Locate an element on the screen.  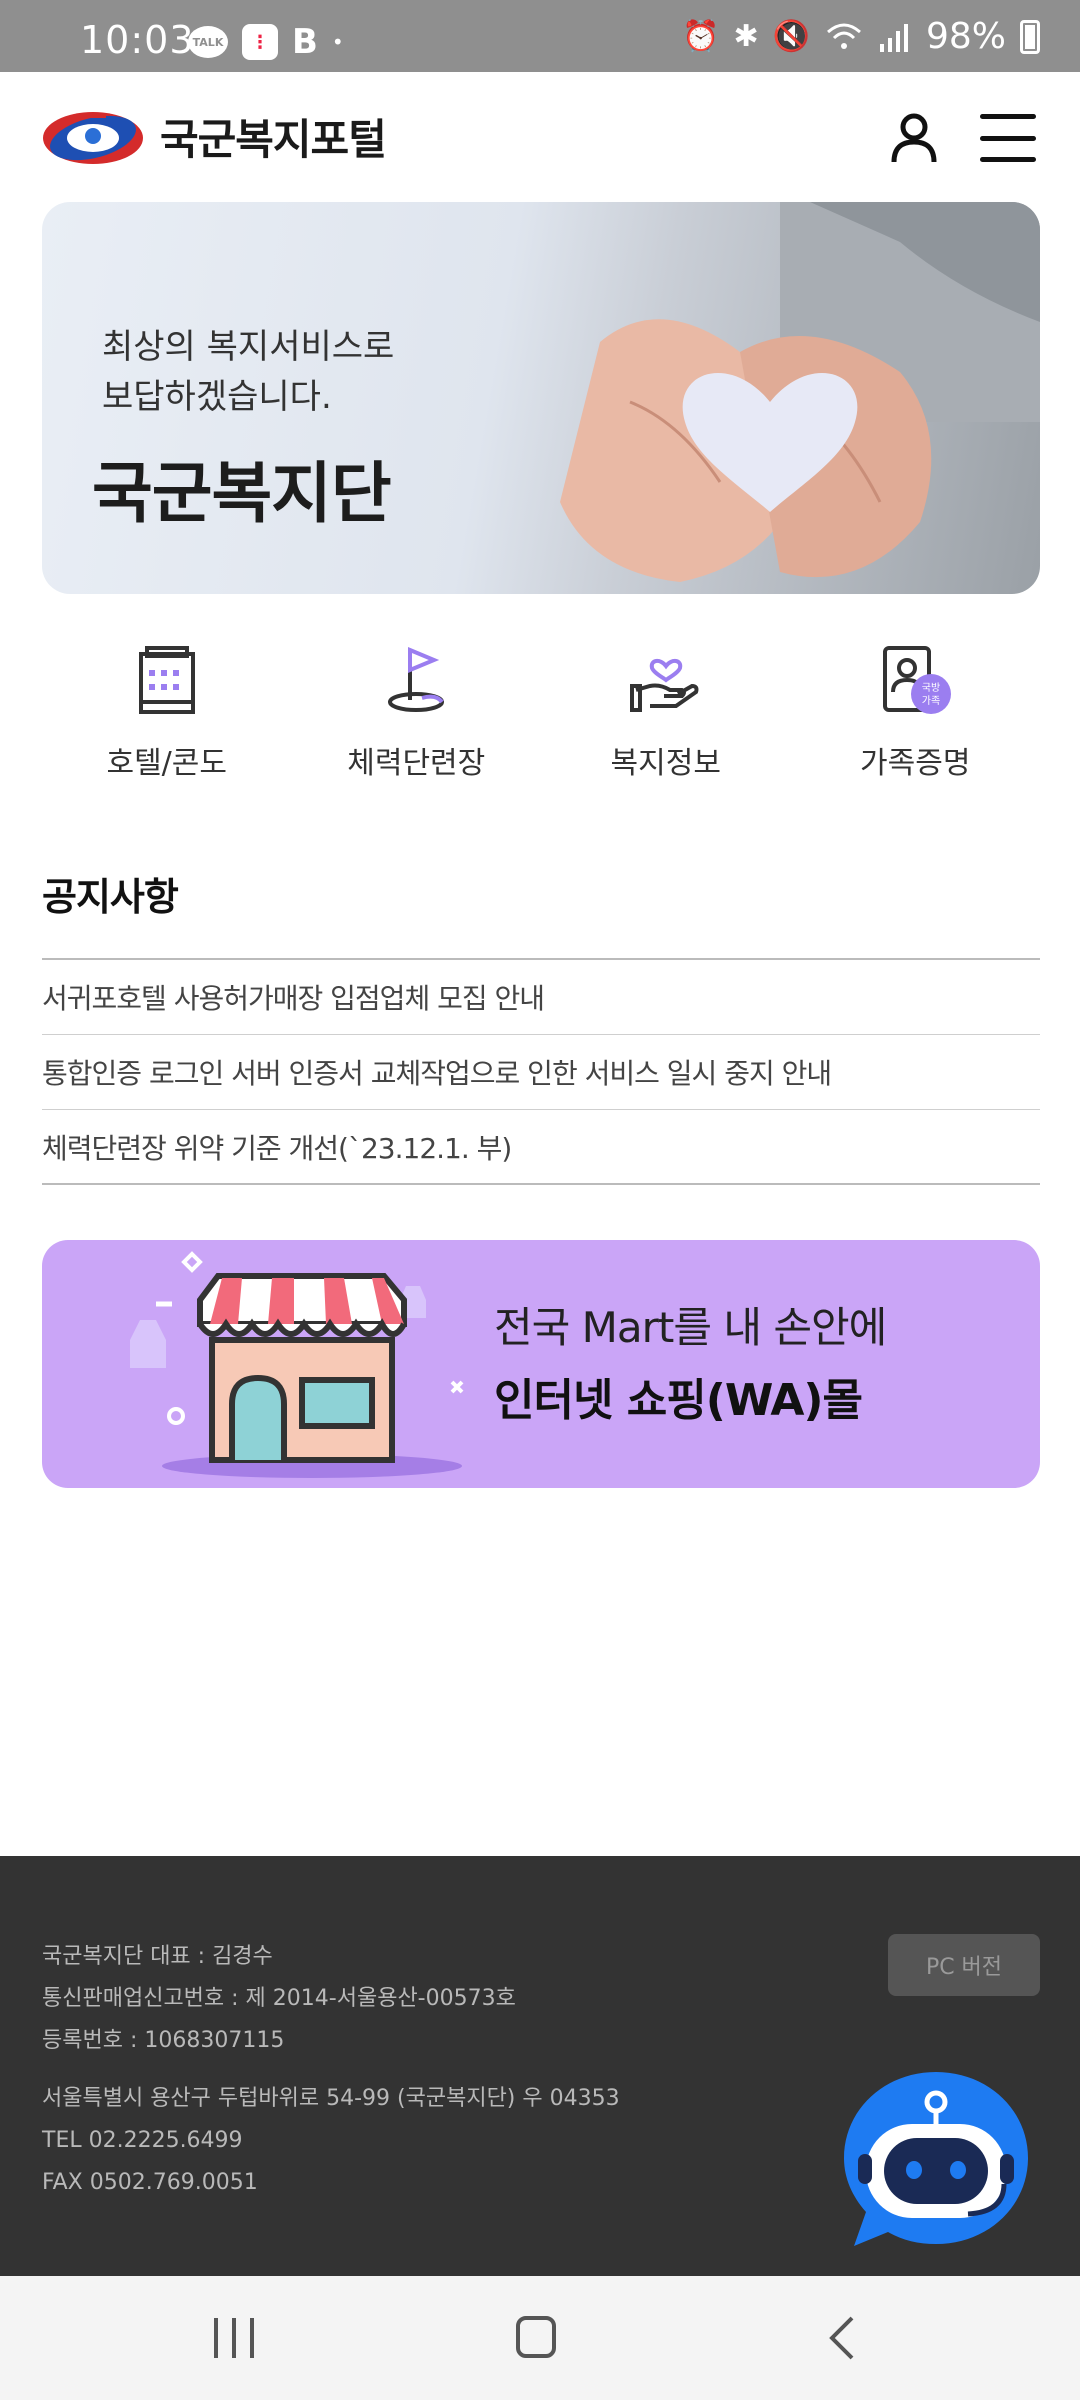
user-icon is located at coordinates (914, 138).